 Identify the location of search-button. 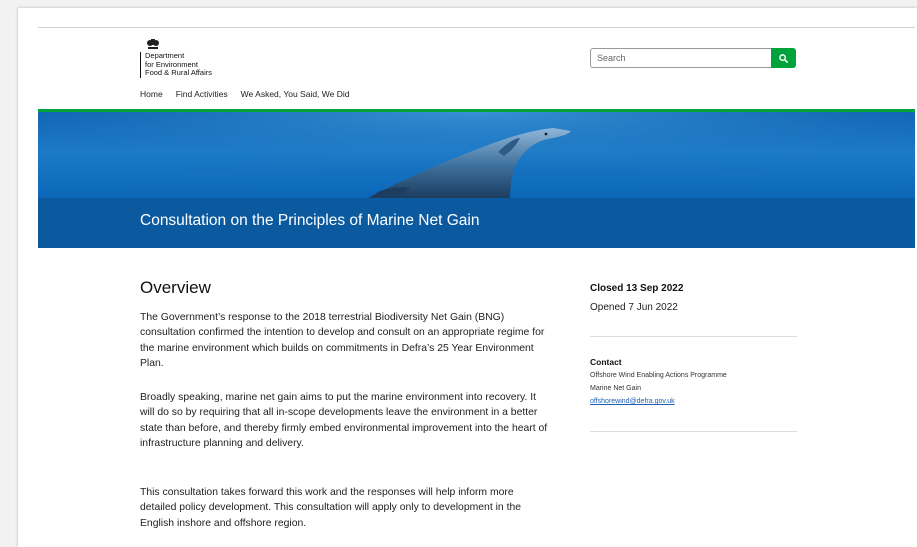
(783, 58).